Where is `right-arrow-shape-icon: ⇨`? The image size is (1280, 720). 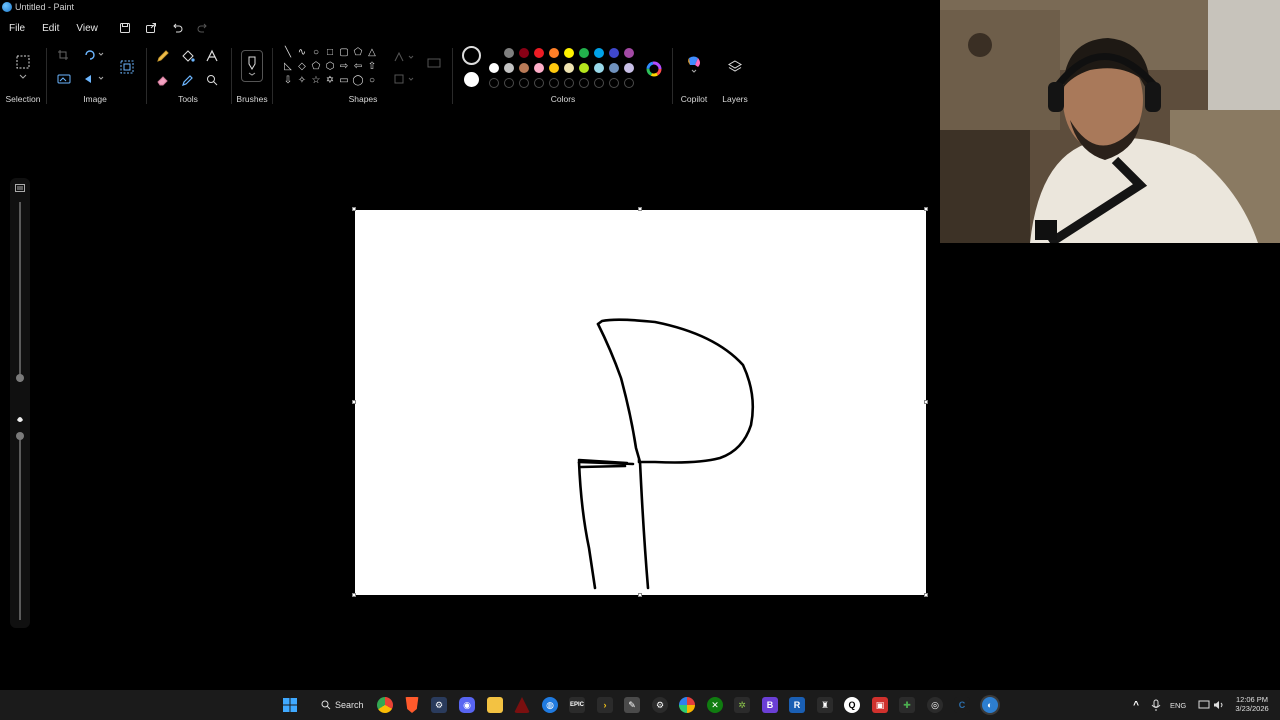 right-arrow-shape-icon: ⇨ is located at coordinates (344, 67).